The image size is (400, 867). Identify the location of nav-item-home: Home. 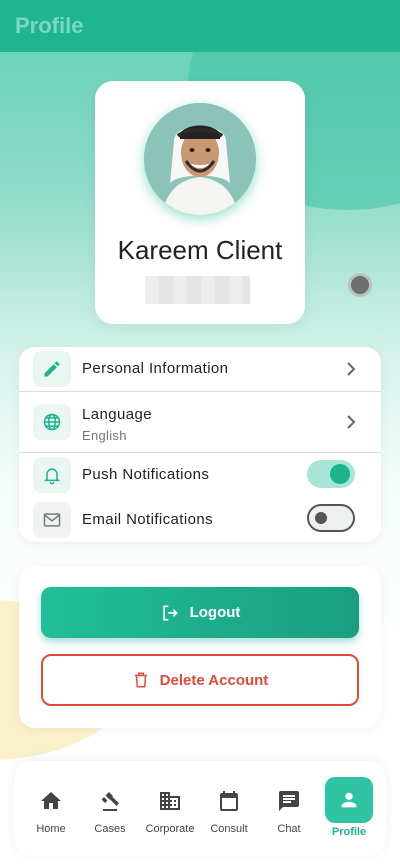
(51, 812).